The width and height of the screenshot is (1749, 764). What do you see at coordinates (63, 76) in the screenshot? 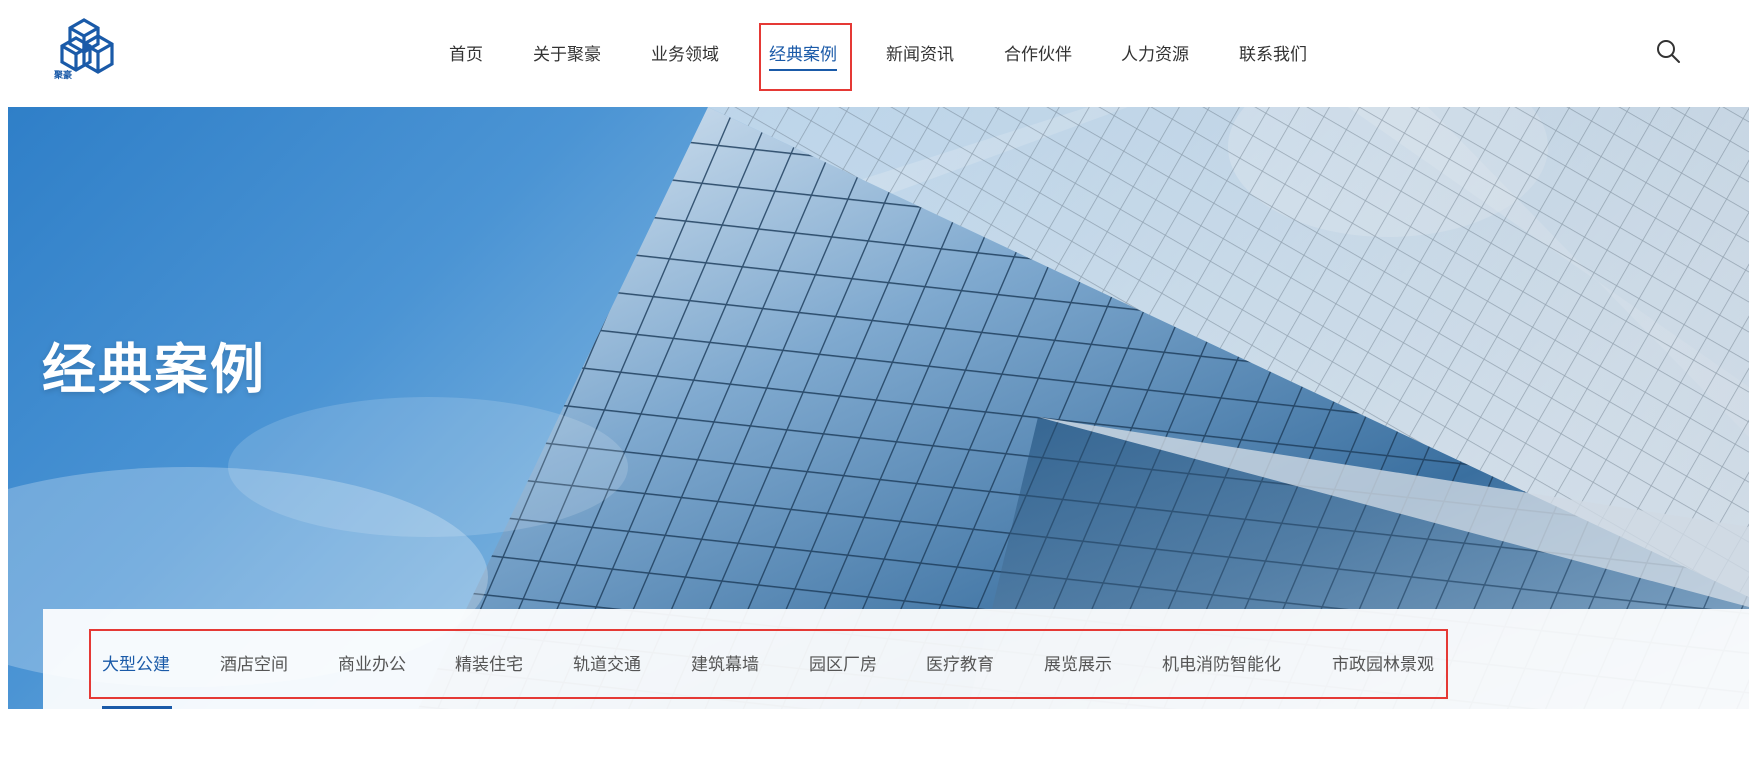
I see `logo-text: 聚豪` at bounding box center [63, 76].